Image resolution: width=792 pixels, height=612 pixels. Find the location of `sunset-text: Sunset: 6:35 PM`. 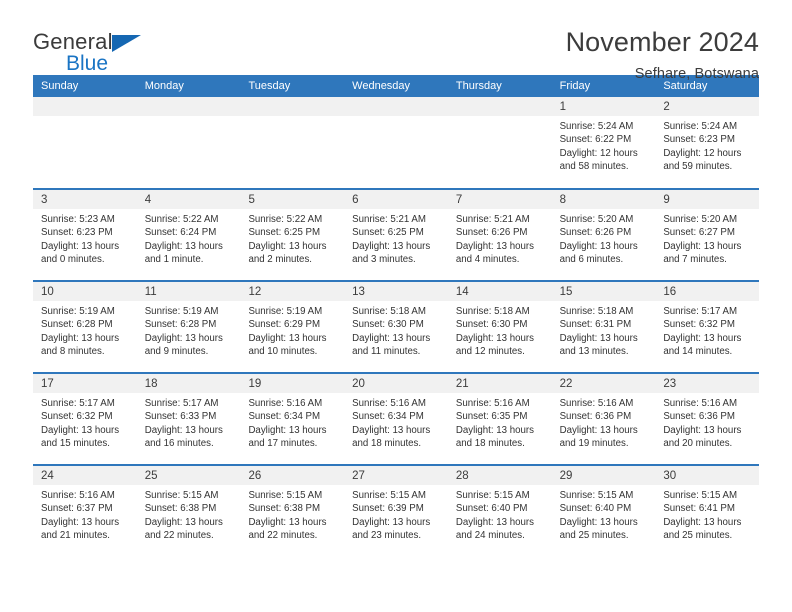

sunset-text: Sunset: 6:35 PM is located at coordinates (491, 417).